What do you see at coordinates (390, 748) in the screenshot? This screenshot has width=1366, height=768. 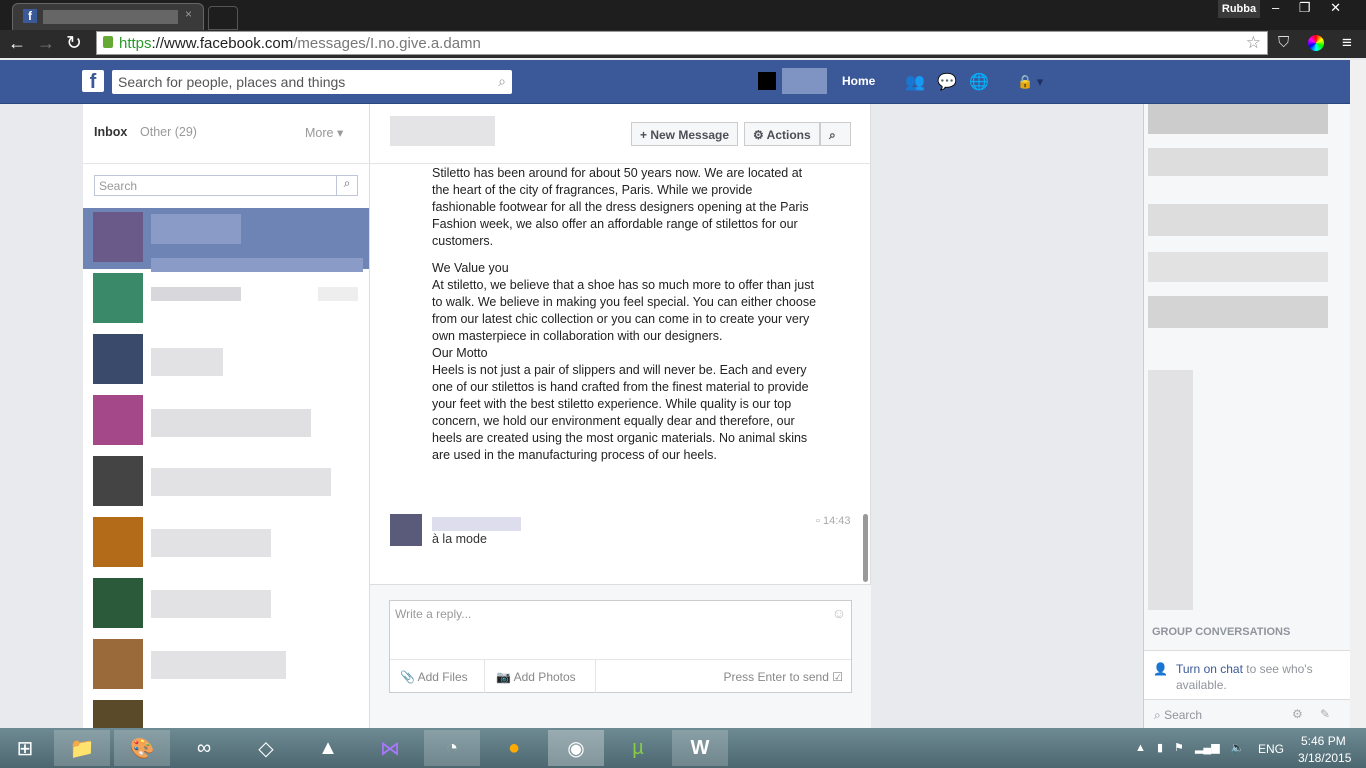 I see `visual-studio-icon: ⋈` at bounding box center [390, 748].